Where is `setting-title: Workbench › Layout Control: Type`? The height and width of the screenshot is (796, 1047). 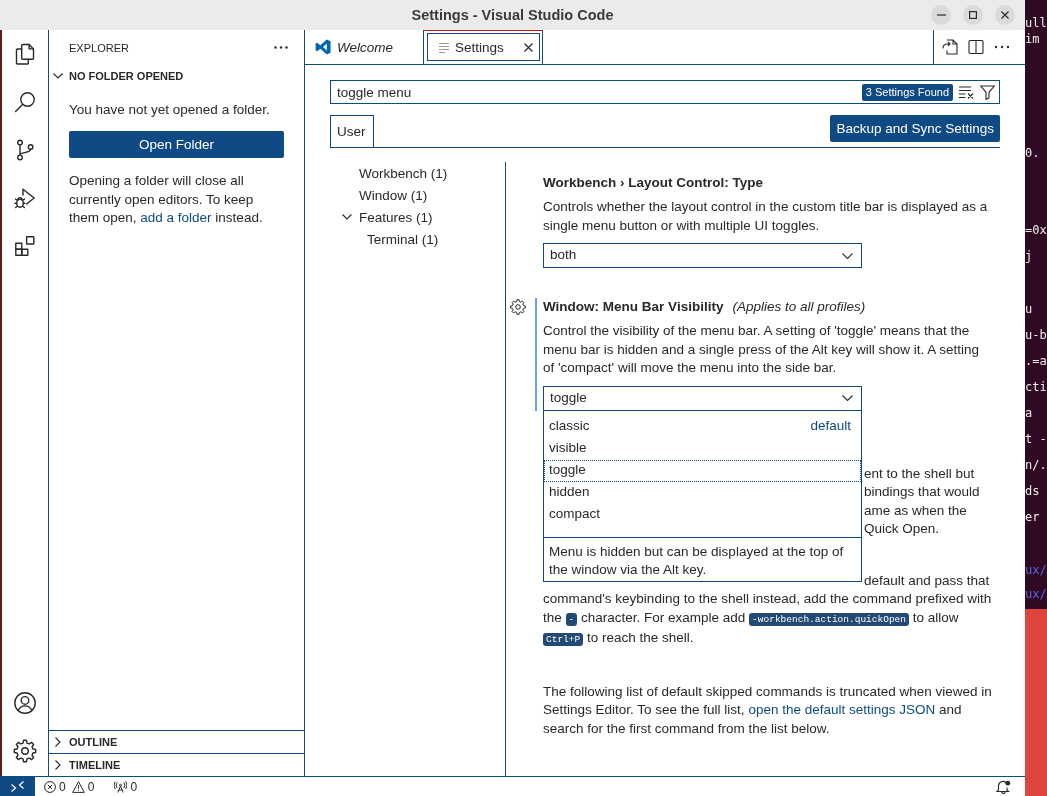 setting-title: Workbench › Layout Control: Type is located at coordinates (653, 183).